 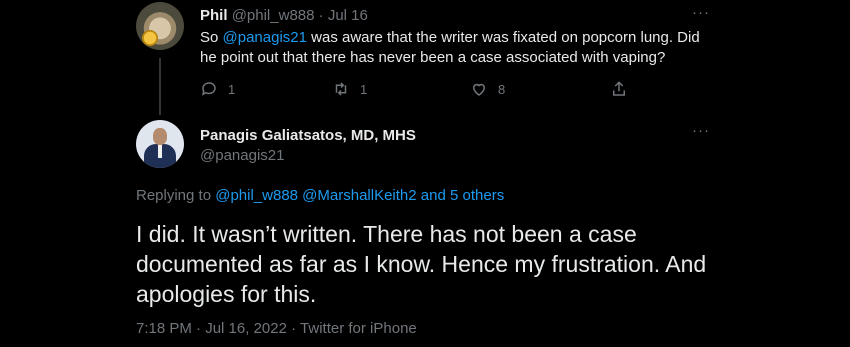 What do you see at coordinates (349, 89) in the screenshot?
I see `retweet-button: 1` at bounding box center [349, 89].